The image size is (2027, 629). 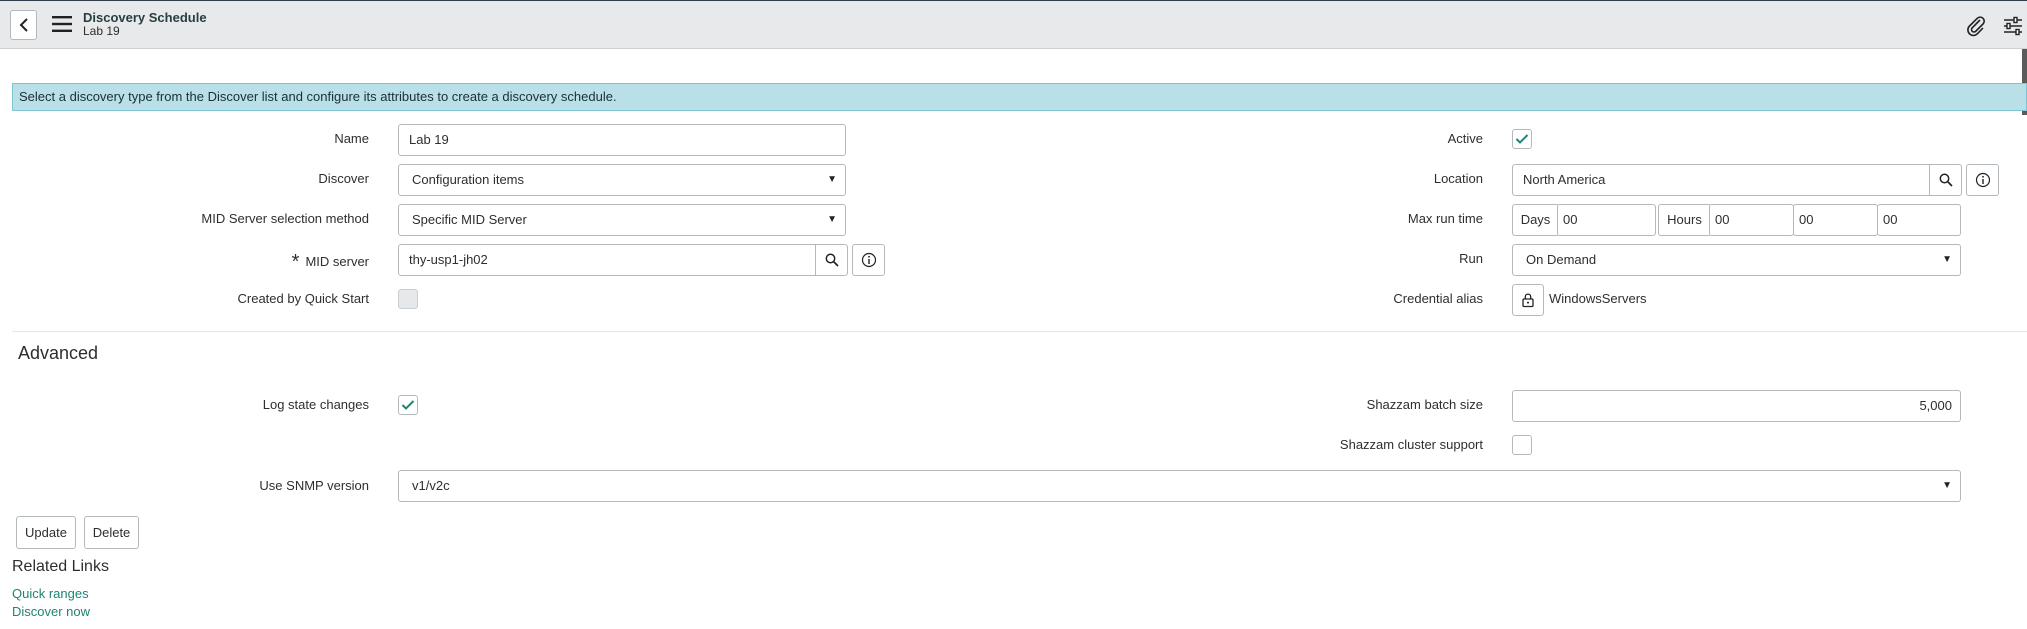 I want to click on active-label: Active, so click(x=1465, y=138).